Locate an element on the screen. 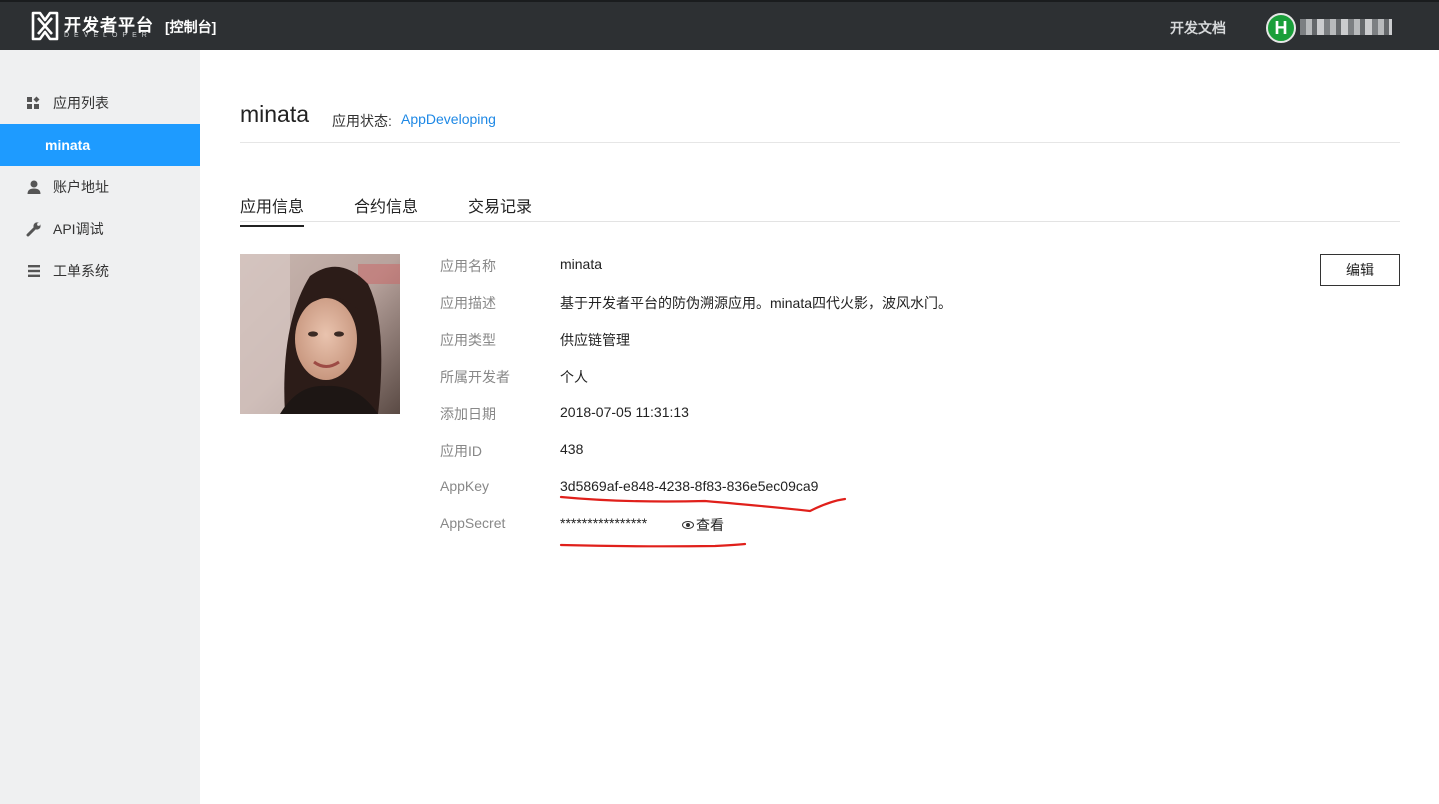 Image resolution: width=1439 pixels, height=804 pixels. status-value: AppDeveloping is located at coordinates (448, 119).